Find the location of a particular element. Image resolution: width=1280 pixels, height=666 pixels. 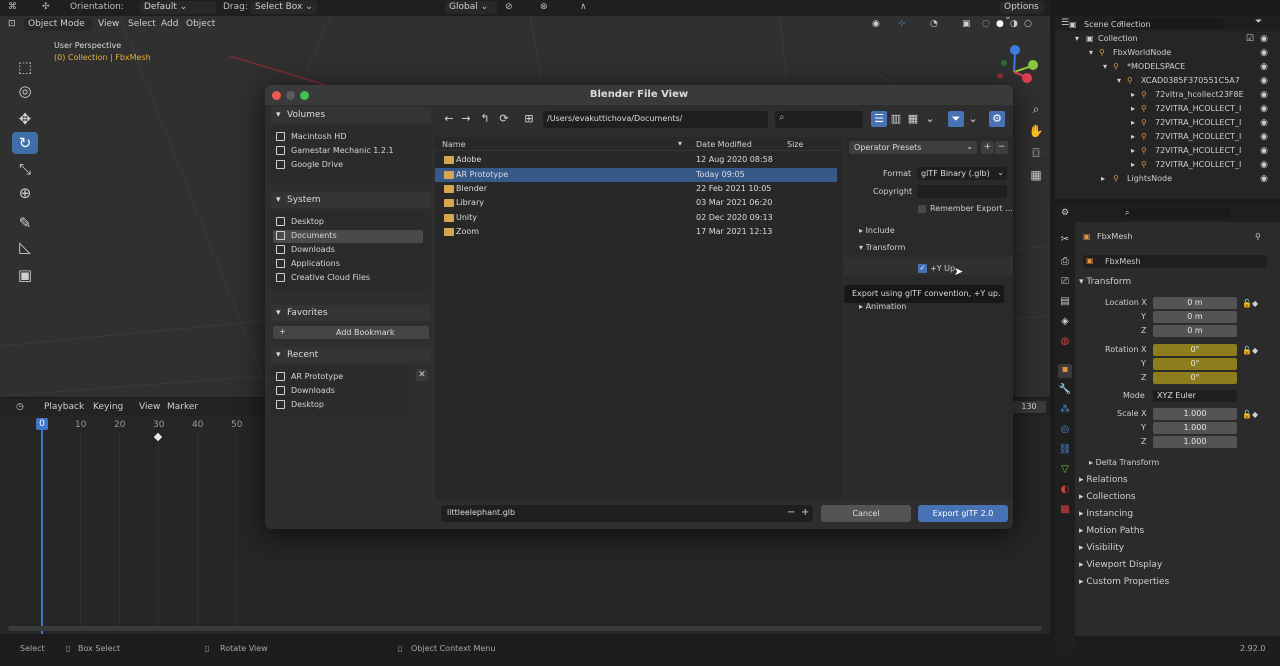

orientation-dropdown: Default ⌄ is located at coordinates (178, 7).